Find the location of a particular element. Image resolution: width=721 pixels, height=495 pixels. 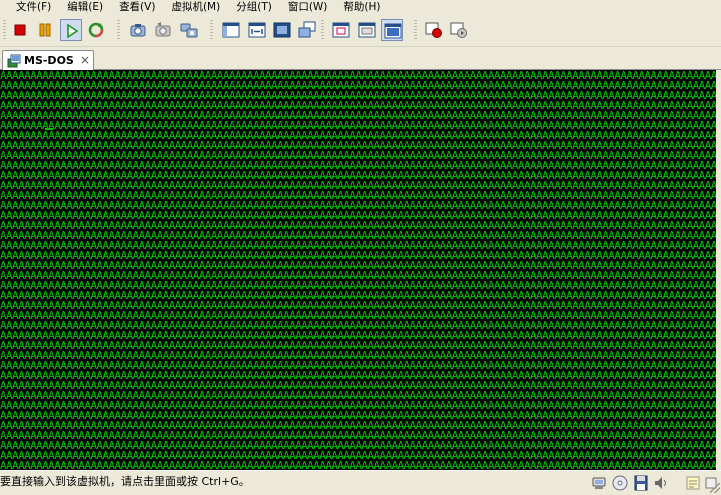

menu-team: 分组(T) is located at coordinates (254, 7).